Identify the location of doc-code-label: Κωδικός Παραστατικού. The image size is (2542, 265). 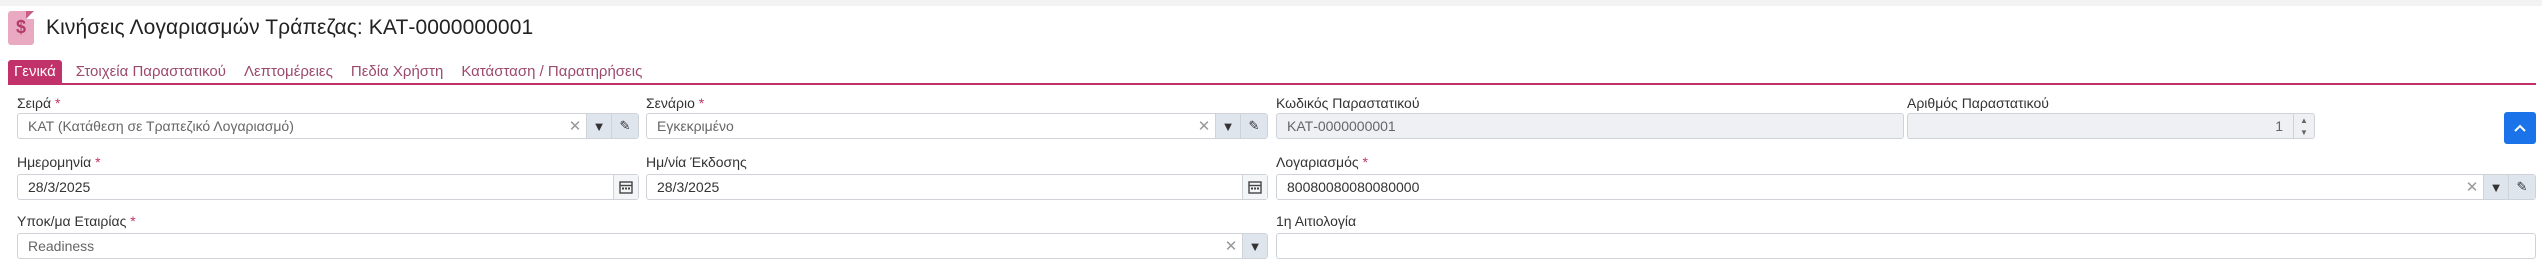
(1348, 103).